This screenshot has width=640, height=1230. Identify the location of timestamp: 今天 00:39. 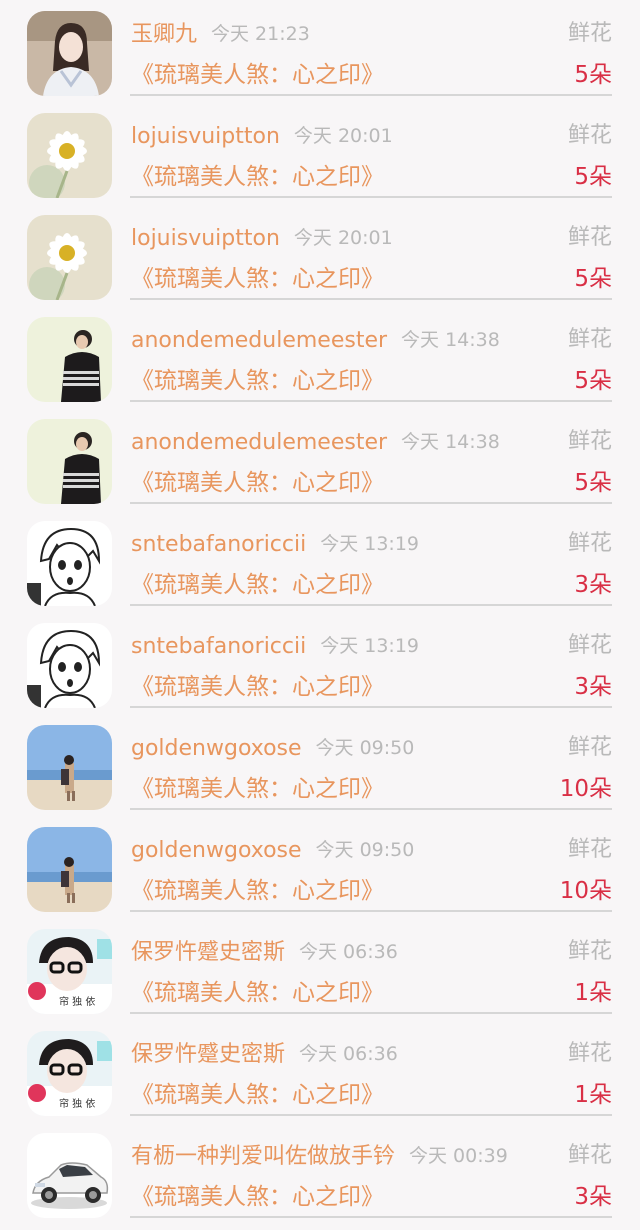
(458, 1156).